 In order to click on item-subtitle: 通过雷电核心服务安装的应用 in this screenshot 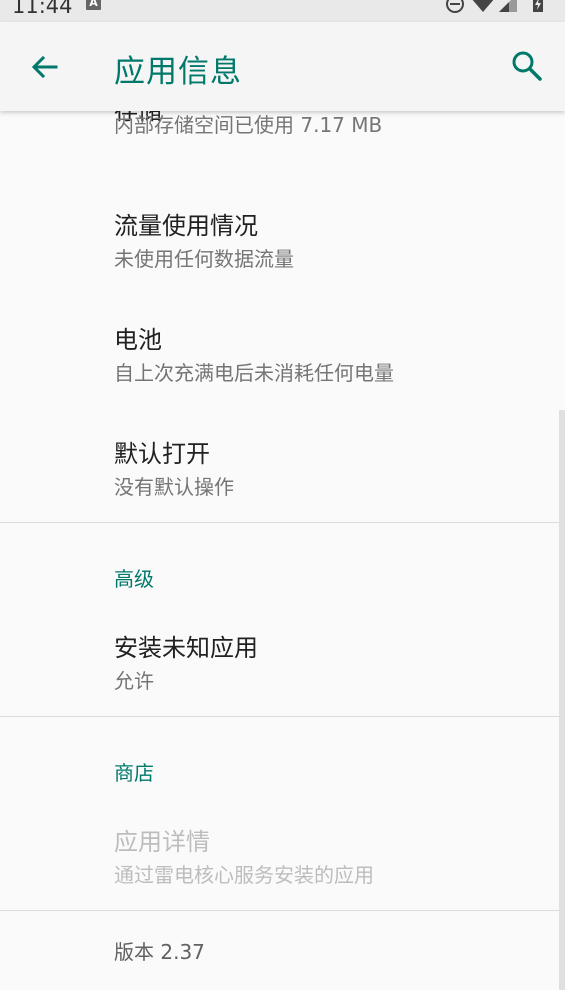, I will do `click(244, 875)`.